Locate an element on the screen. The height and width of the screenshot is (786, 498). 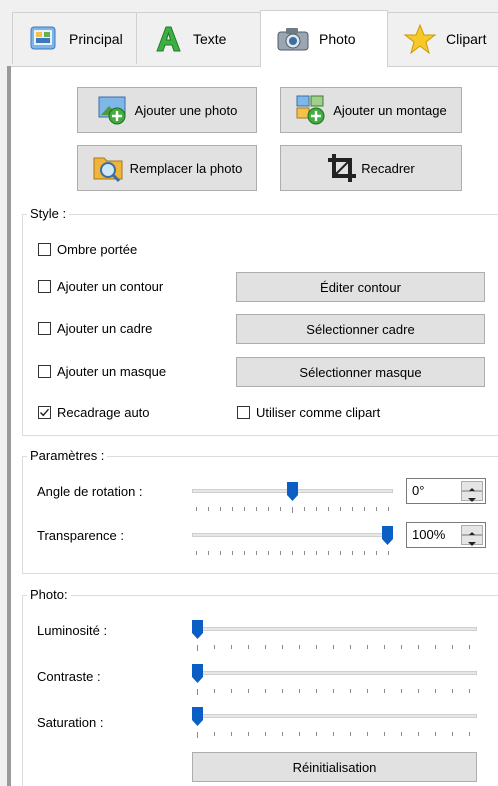
drop-shadow-label: Ombre portée is located at coordinates (97, 249).